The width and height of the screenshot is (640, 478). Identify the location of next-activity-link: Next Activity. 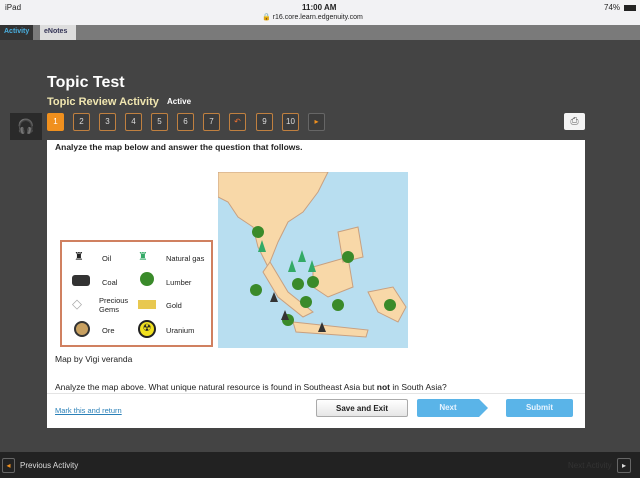
(590, 465).